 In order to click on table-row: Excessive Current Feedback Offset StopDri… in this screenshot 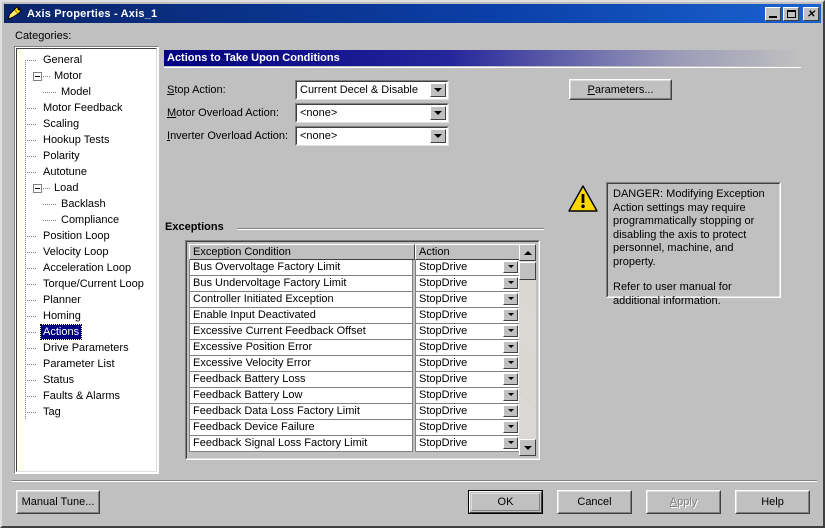, I will do `click(354, 332)`.